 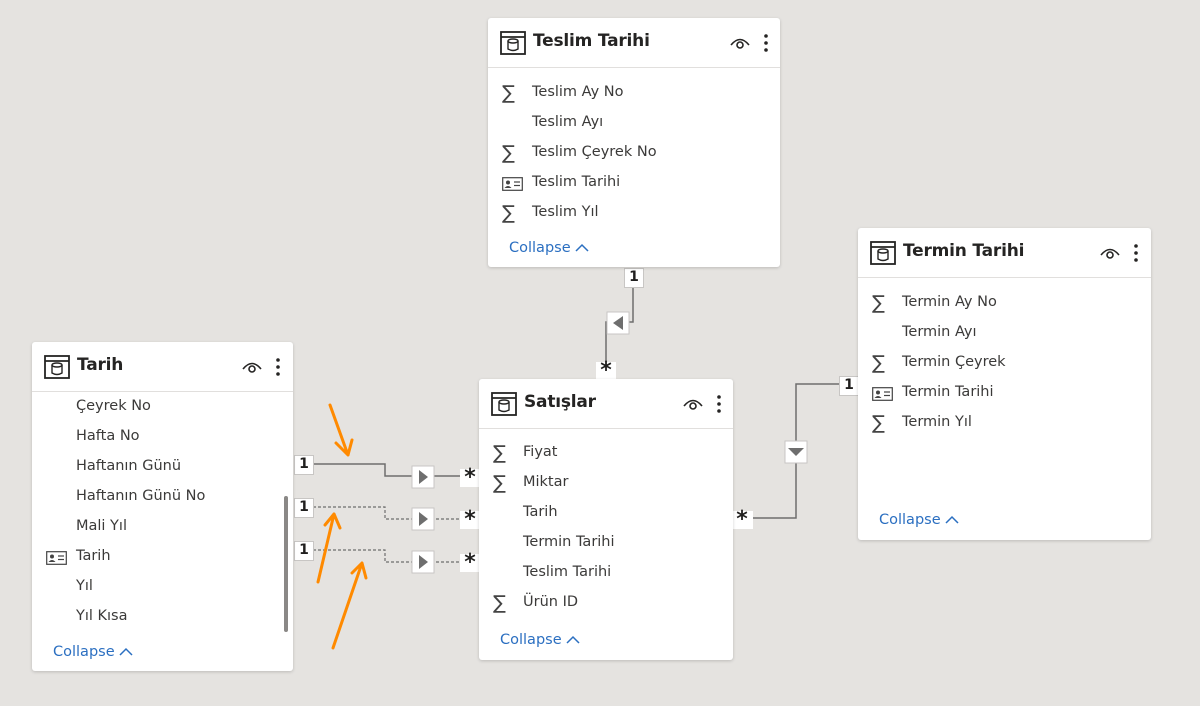 I want to click on field-label: Termin Ayı, so click(x=939, y=332).